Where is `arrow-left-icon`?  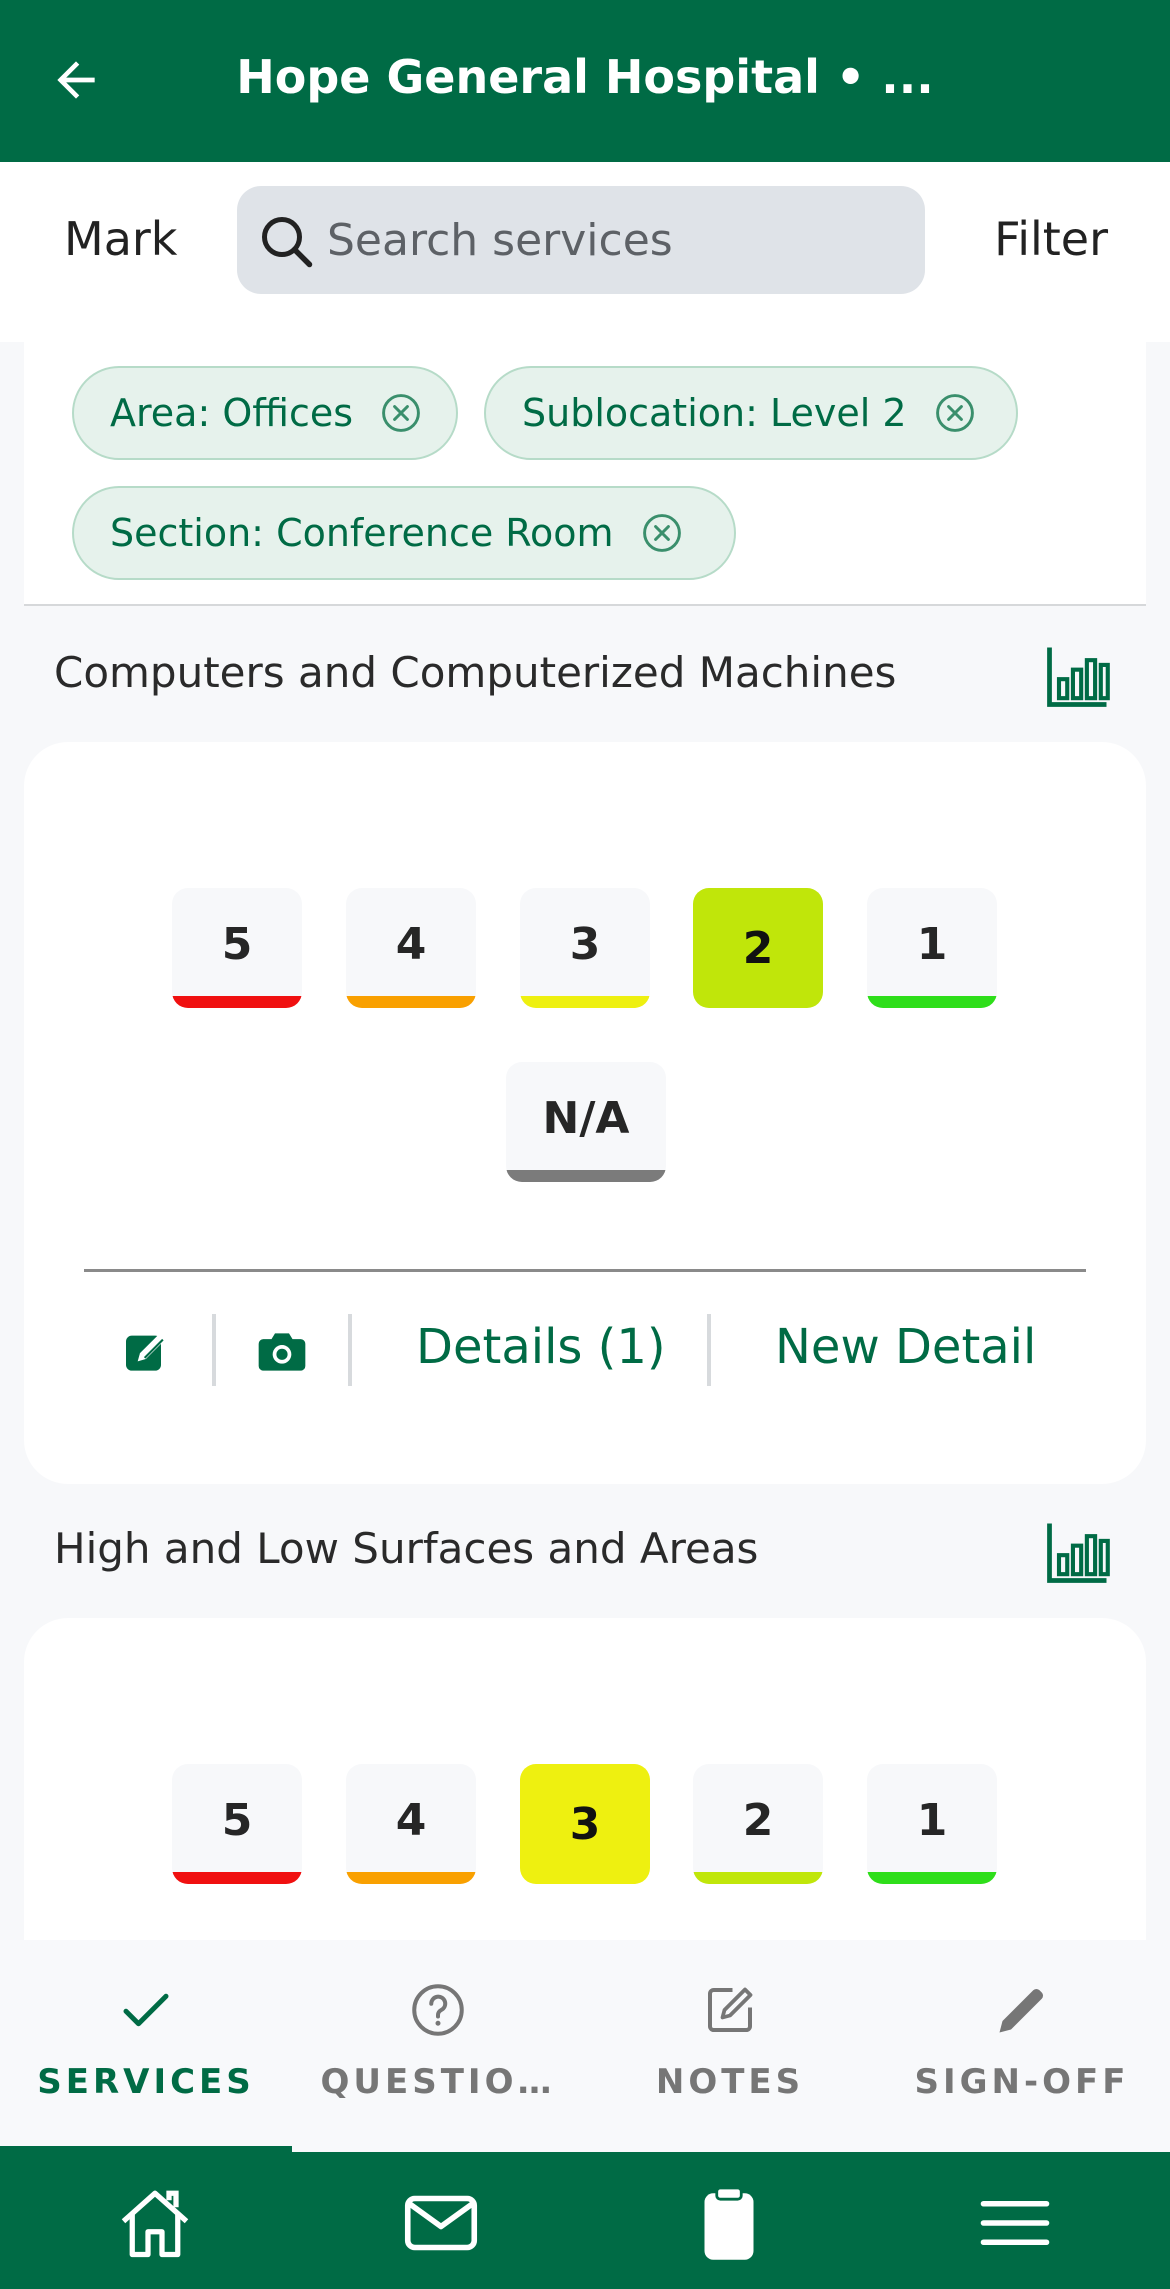 arrow-left-icon is located at coordinates (76, 80).